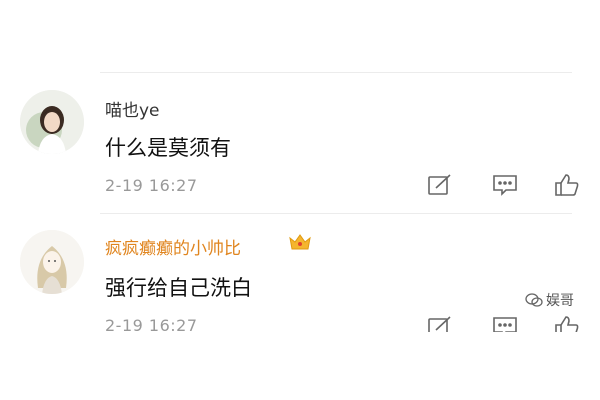 Image resolution: width=600 pixels, height=400 pixels. What do you see at coordinates (300, 242) in the screenshot?
I see `crown-icon` at bounding box center [300, 242].